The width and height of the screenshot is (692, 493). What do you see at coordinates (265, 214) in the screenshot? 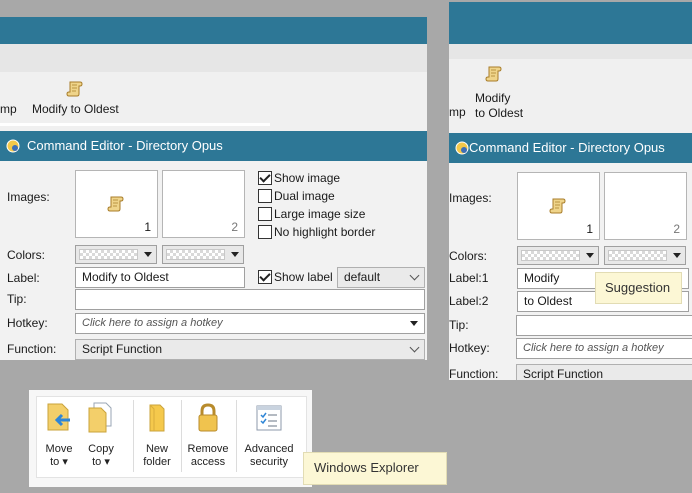
I see `large-image-size-checkbox` at bounding box center [265, 214].